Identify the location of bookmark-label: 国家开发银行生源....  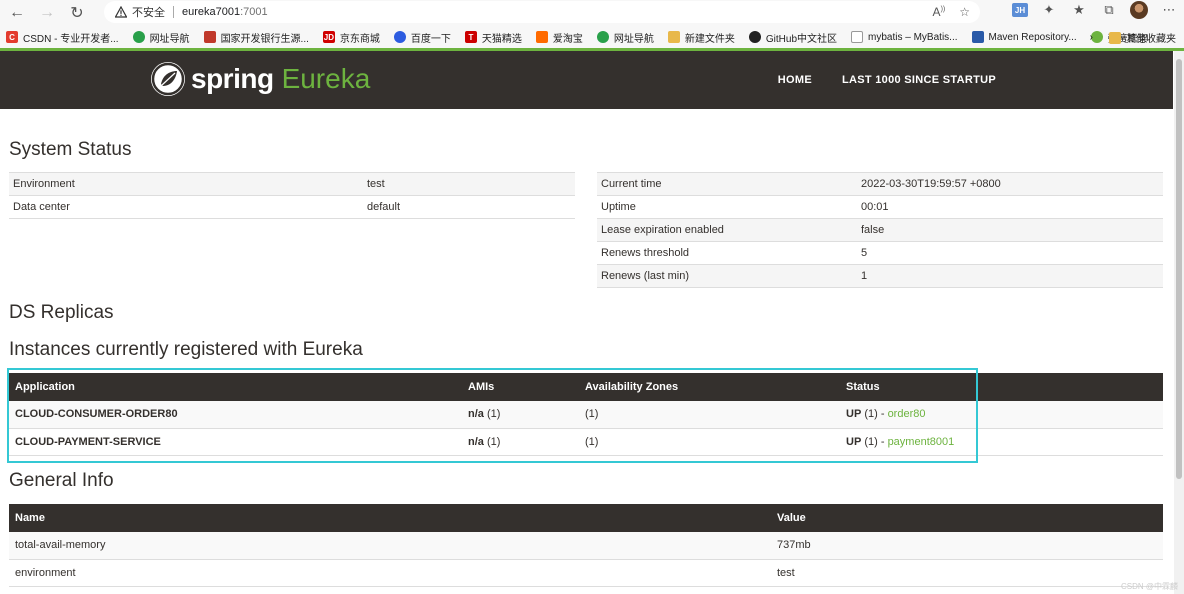
(264, 39).